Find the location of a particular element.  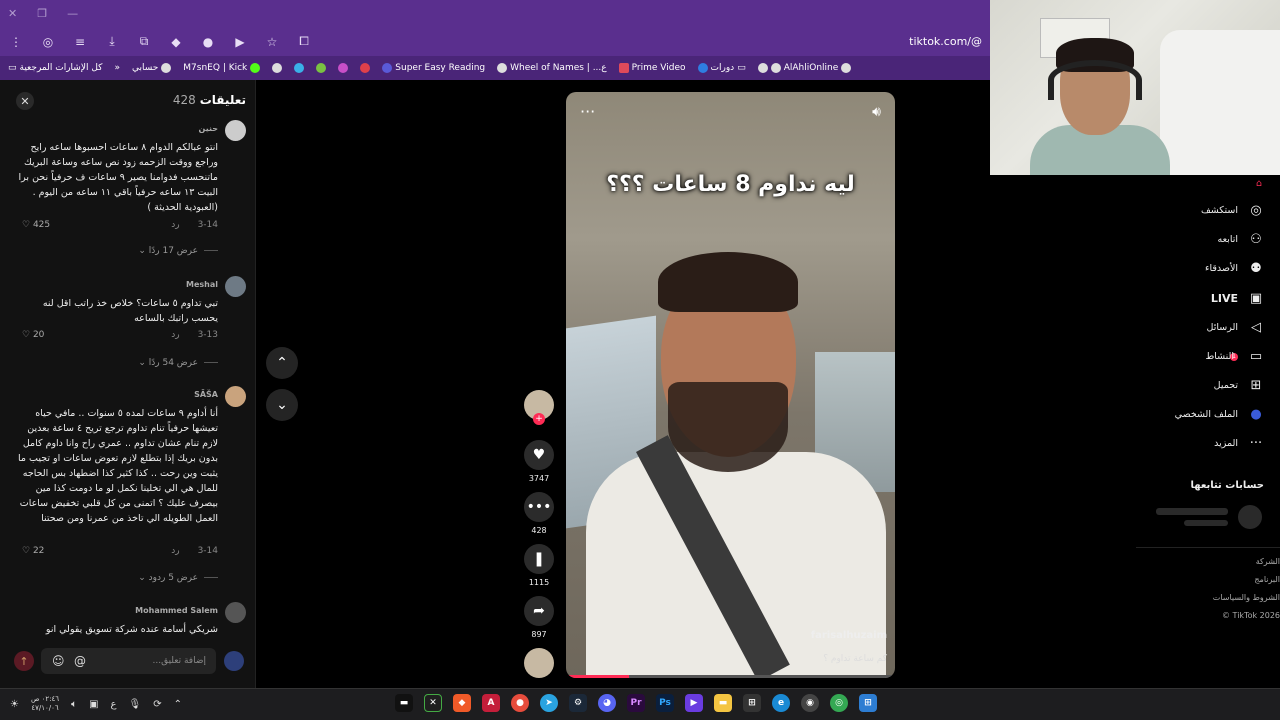

app-red-icon: ● is located at coordinates (520, 703).